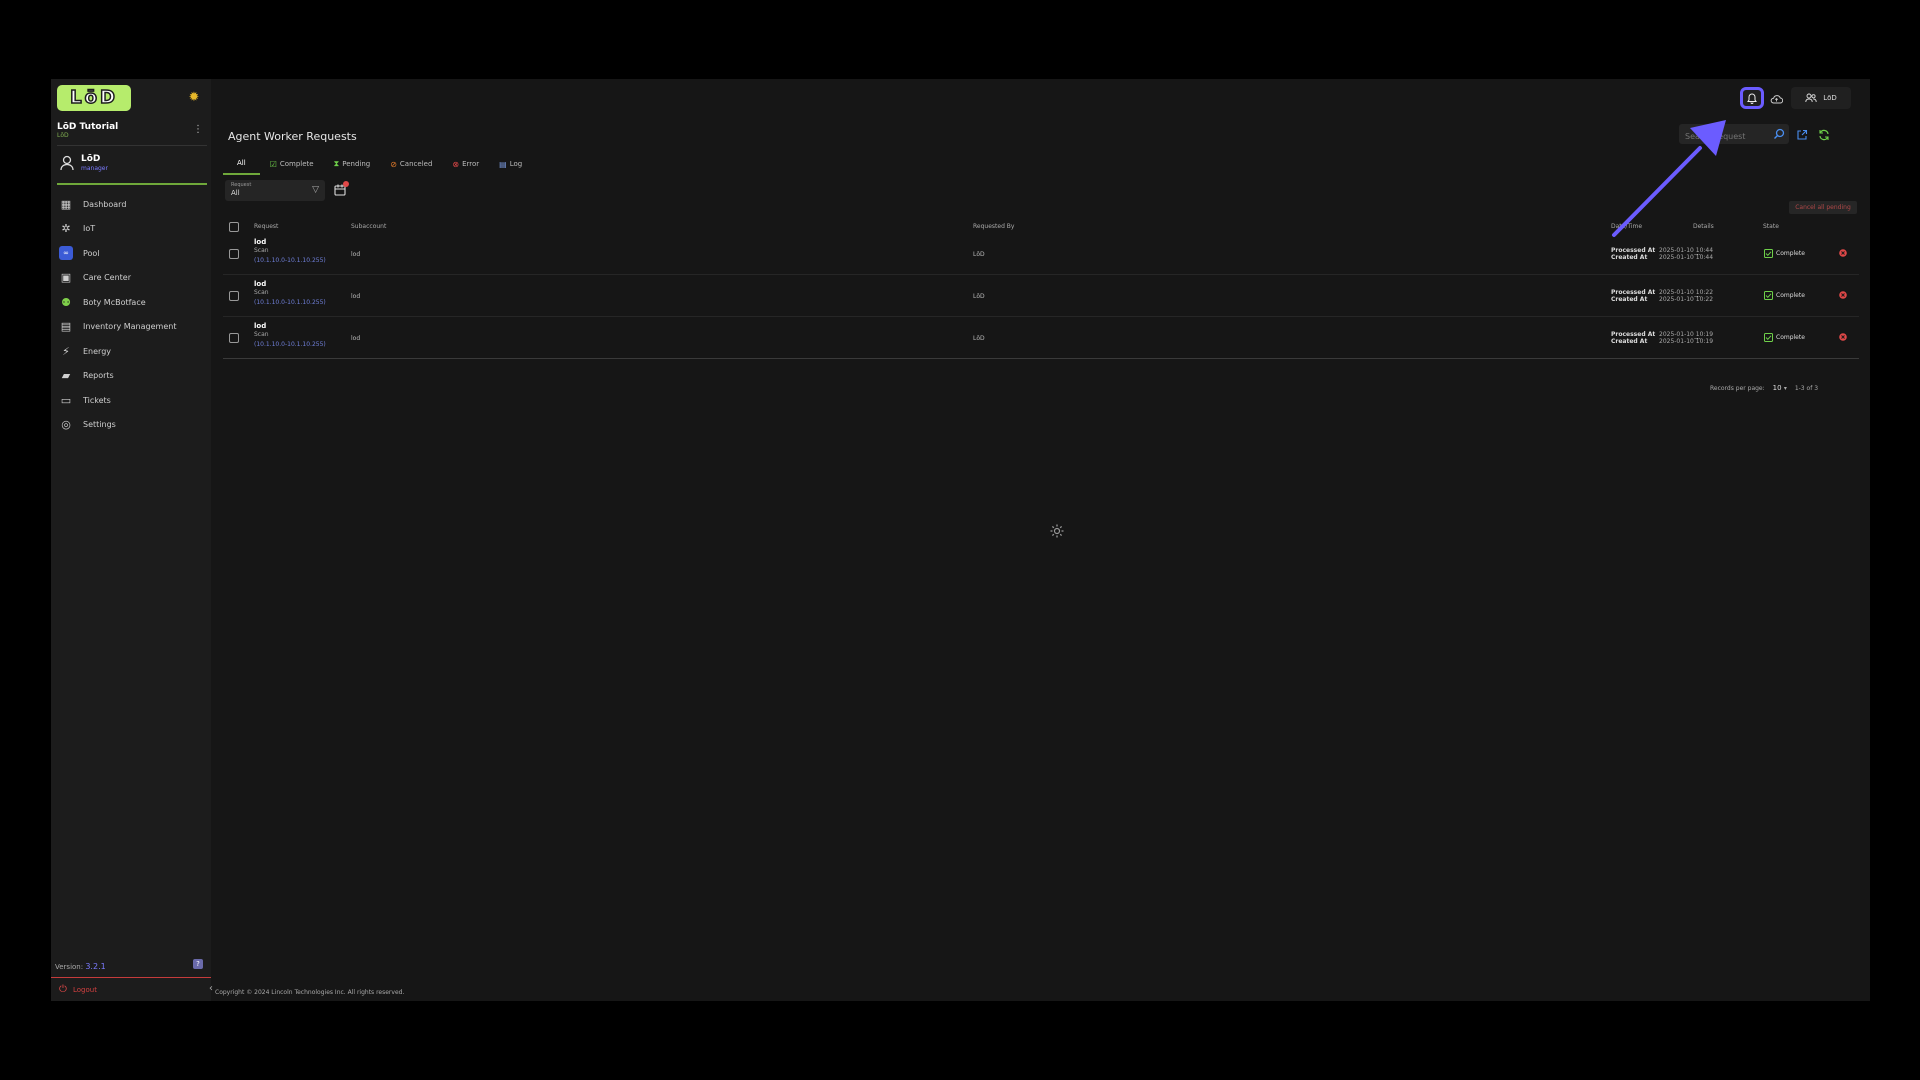  Describe the element at coordinates (63, 989) in the screenshot. I see `power-icon: ⏻` at that location.